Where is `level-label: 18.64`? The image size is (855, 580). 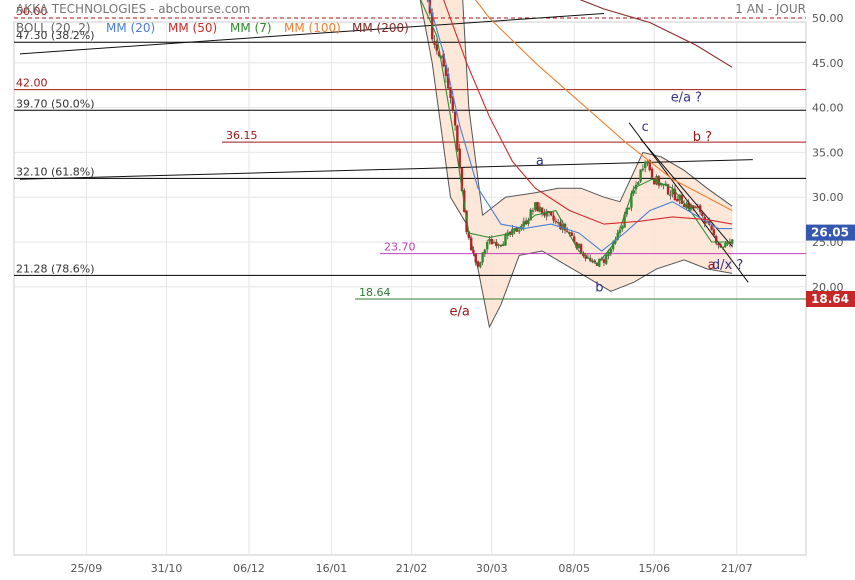 level-label: 18.64 is located at coordinates (375, 292).